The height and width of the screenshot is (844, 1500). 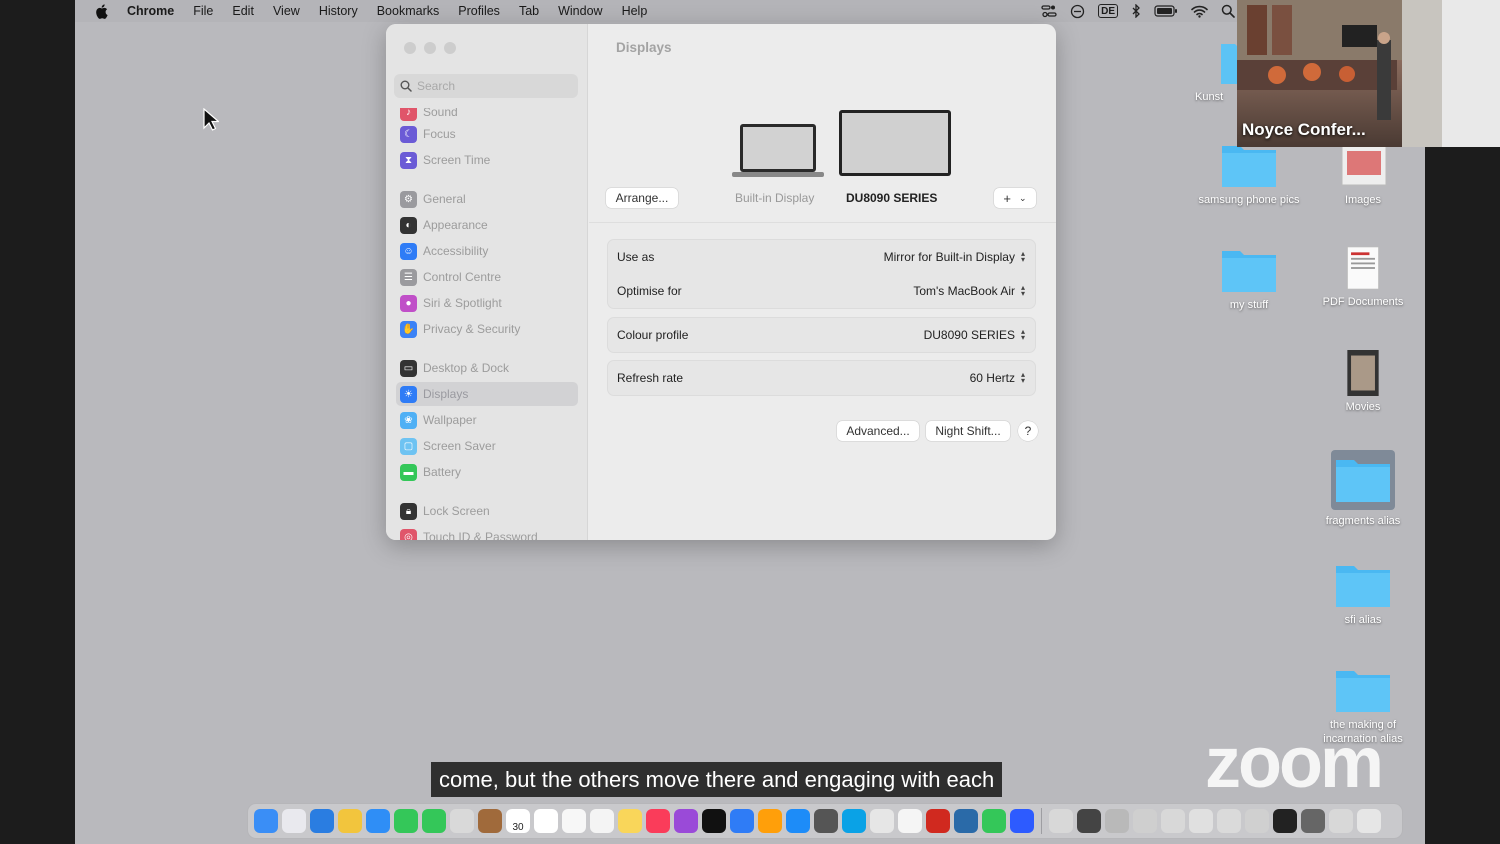 What do you see at coordinates (487, 532) in the screenshot?
I see `sidebar-item-touch-id: ◎ Touch ID & Password` at bounding box center [487, 532].